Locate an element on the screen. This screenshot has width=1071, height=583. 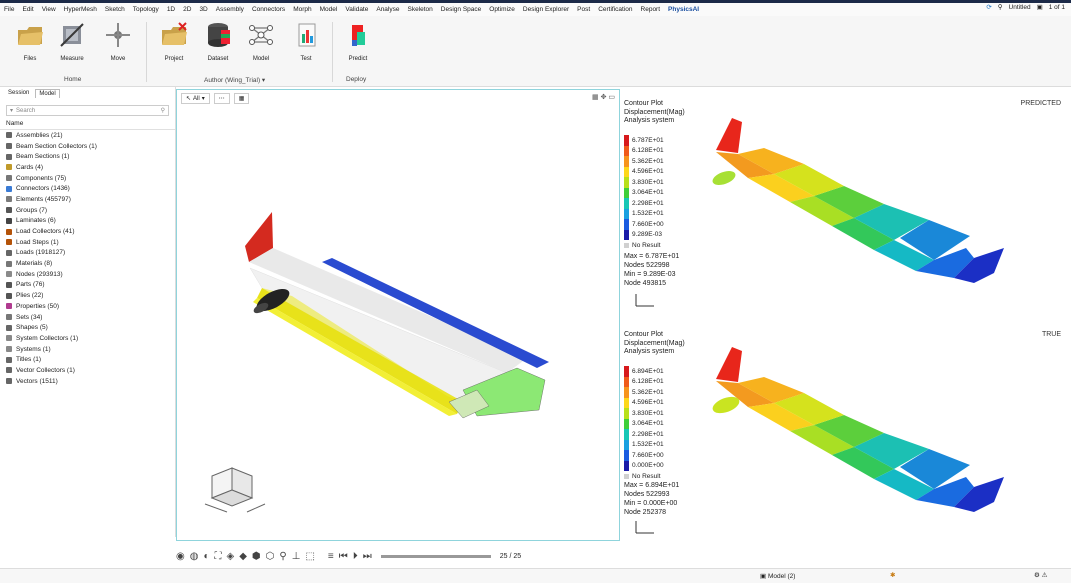
menu-analyse: Analyse is located at coordinates (387, 9).